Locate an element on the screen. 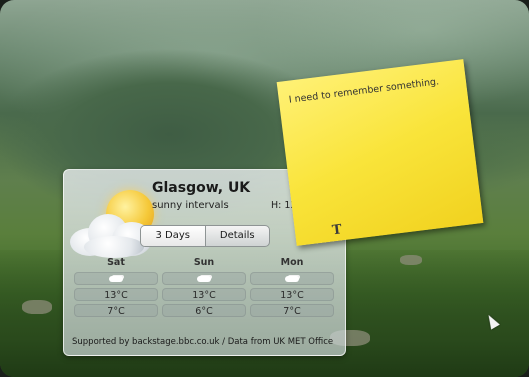 Image resolution: width=529 pixels, height=377 pixels. sticky-note-text: I need to remember something. is located at coordinates (363, 90).